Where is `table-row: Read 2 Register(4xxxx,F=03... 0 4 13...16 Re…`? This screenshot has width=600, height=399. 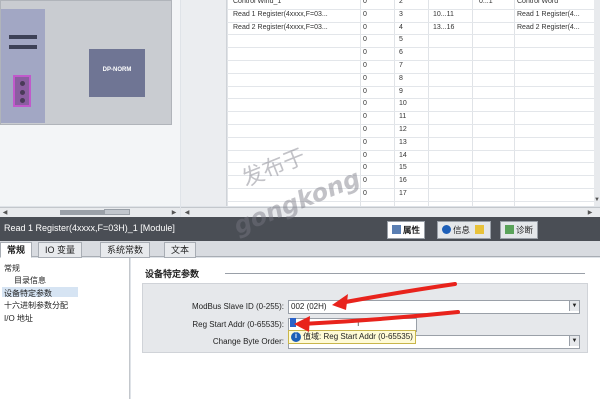
table-row: Read 2 Register(4xxxx,F=03... 0 4 13...16 Re… is located at coordinates (413, 29).